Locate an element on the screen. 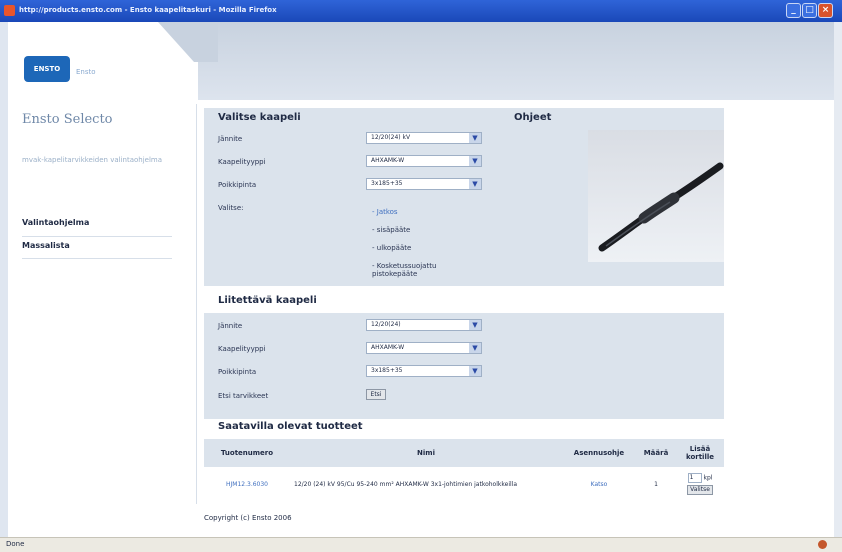 This screenshot has height=552, width=842. cable-type-select: AHXAMK-W ▼ is located at coordinates (424, 161).